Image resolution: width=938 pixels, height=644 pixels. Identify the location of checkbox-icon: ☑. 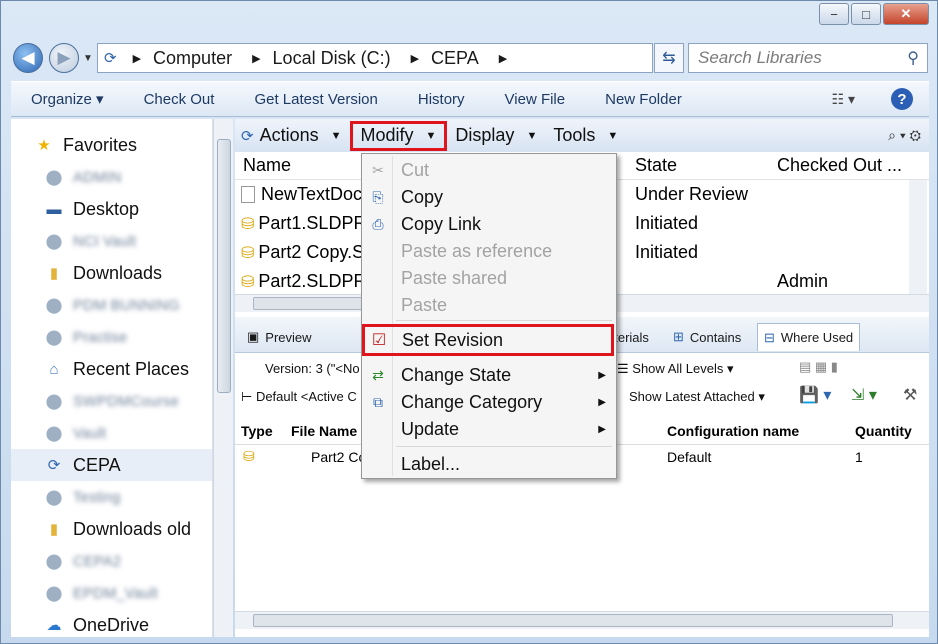
(379, 340).